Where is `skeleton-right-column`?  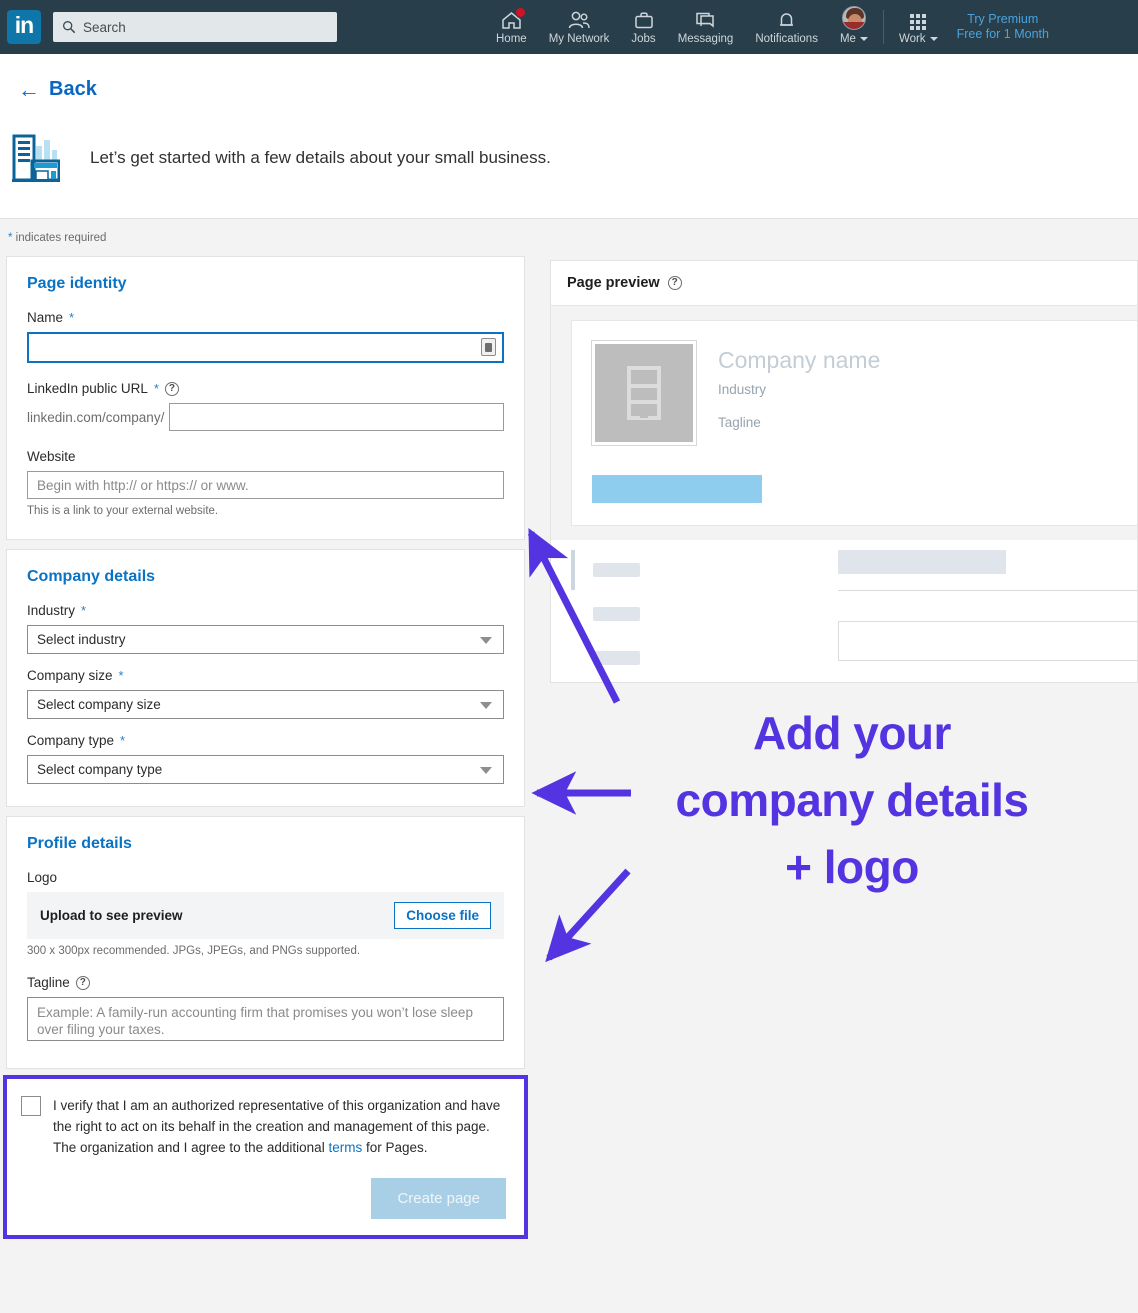
skeleton-right-column is located at coordinates (987, 616).